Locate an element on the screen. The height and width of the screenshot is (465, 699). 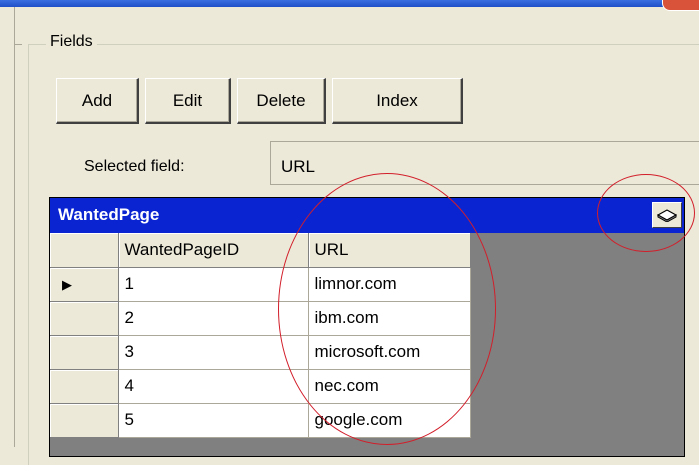
divider is located at coordinates (18, 44).